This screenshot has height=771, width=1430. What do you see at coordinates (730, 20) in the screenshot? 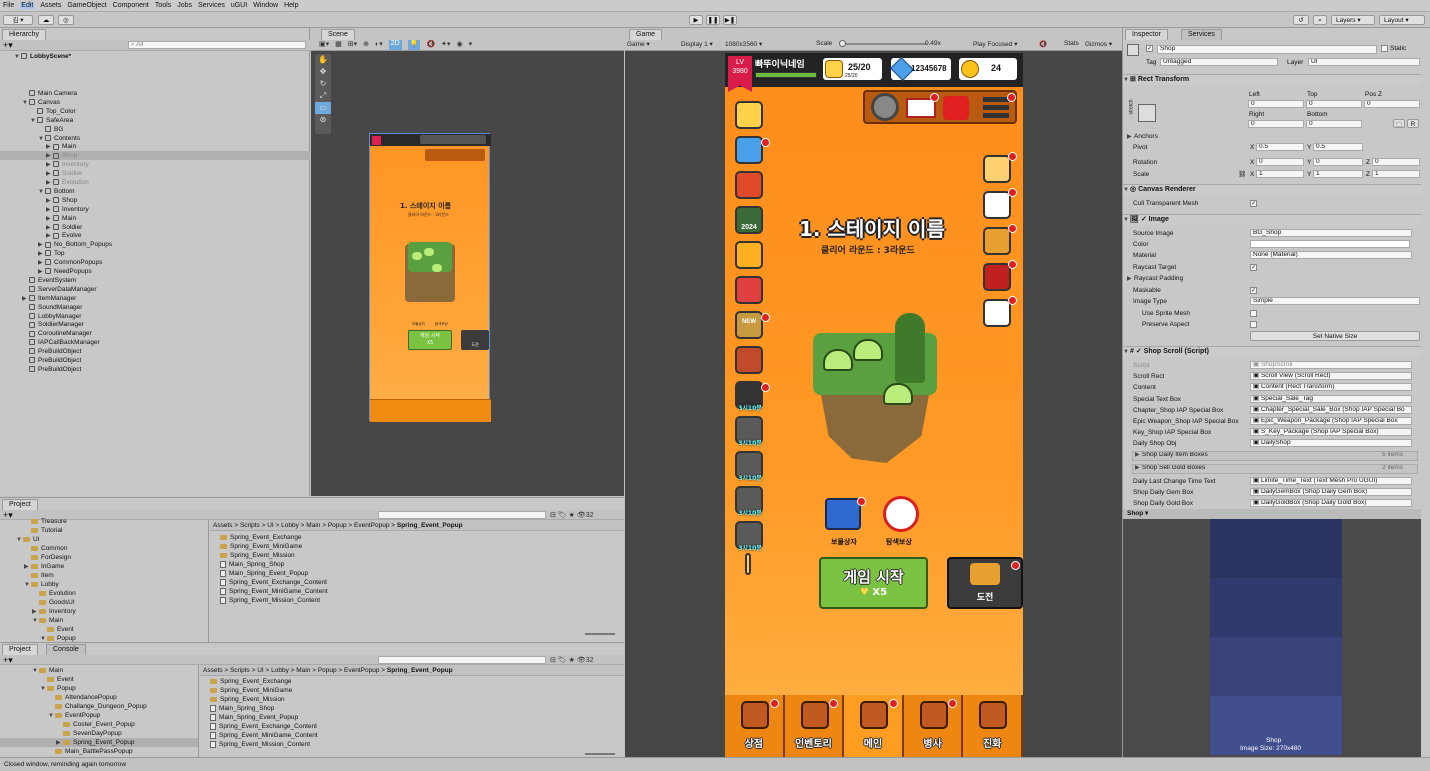
I see `step-button: ▶❚` at bounding box center [730, 20].